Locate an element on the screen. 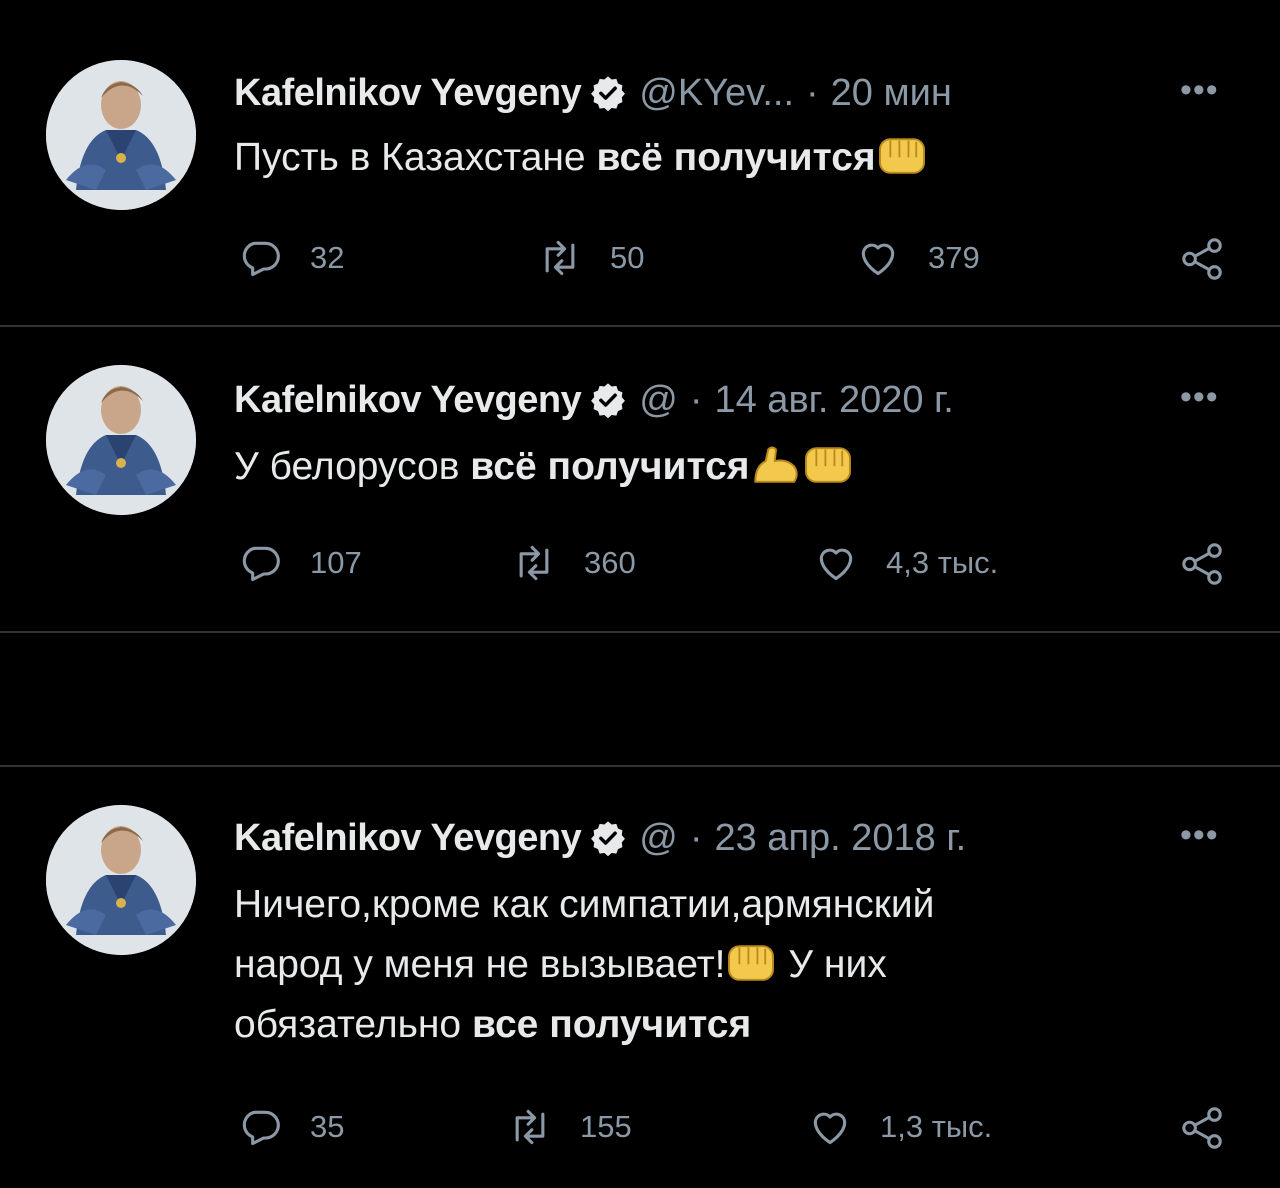 This screenshot has height=1188, width=1280. tweet-timestamp: 14 авг. 2020 г. is located at coordinates (833, 400).